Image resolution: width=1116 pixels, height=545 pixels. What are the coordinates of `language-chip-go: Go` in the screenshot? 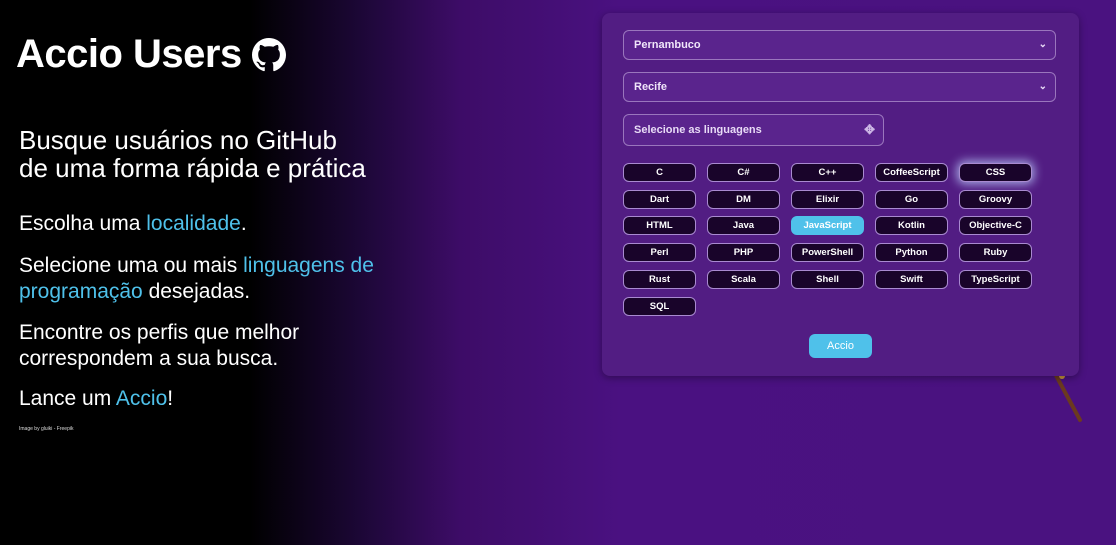 It's located at (911, 199).